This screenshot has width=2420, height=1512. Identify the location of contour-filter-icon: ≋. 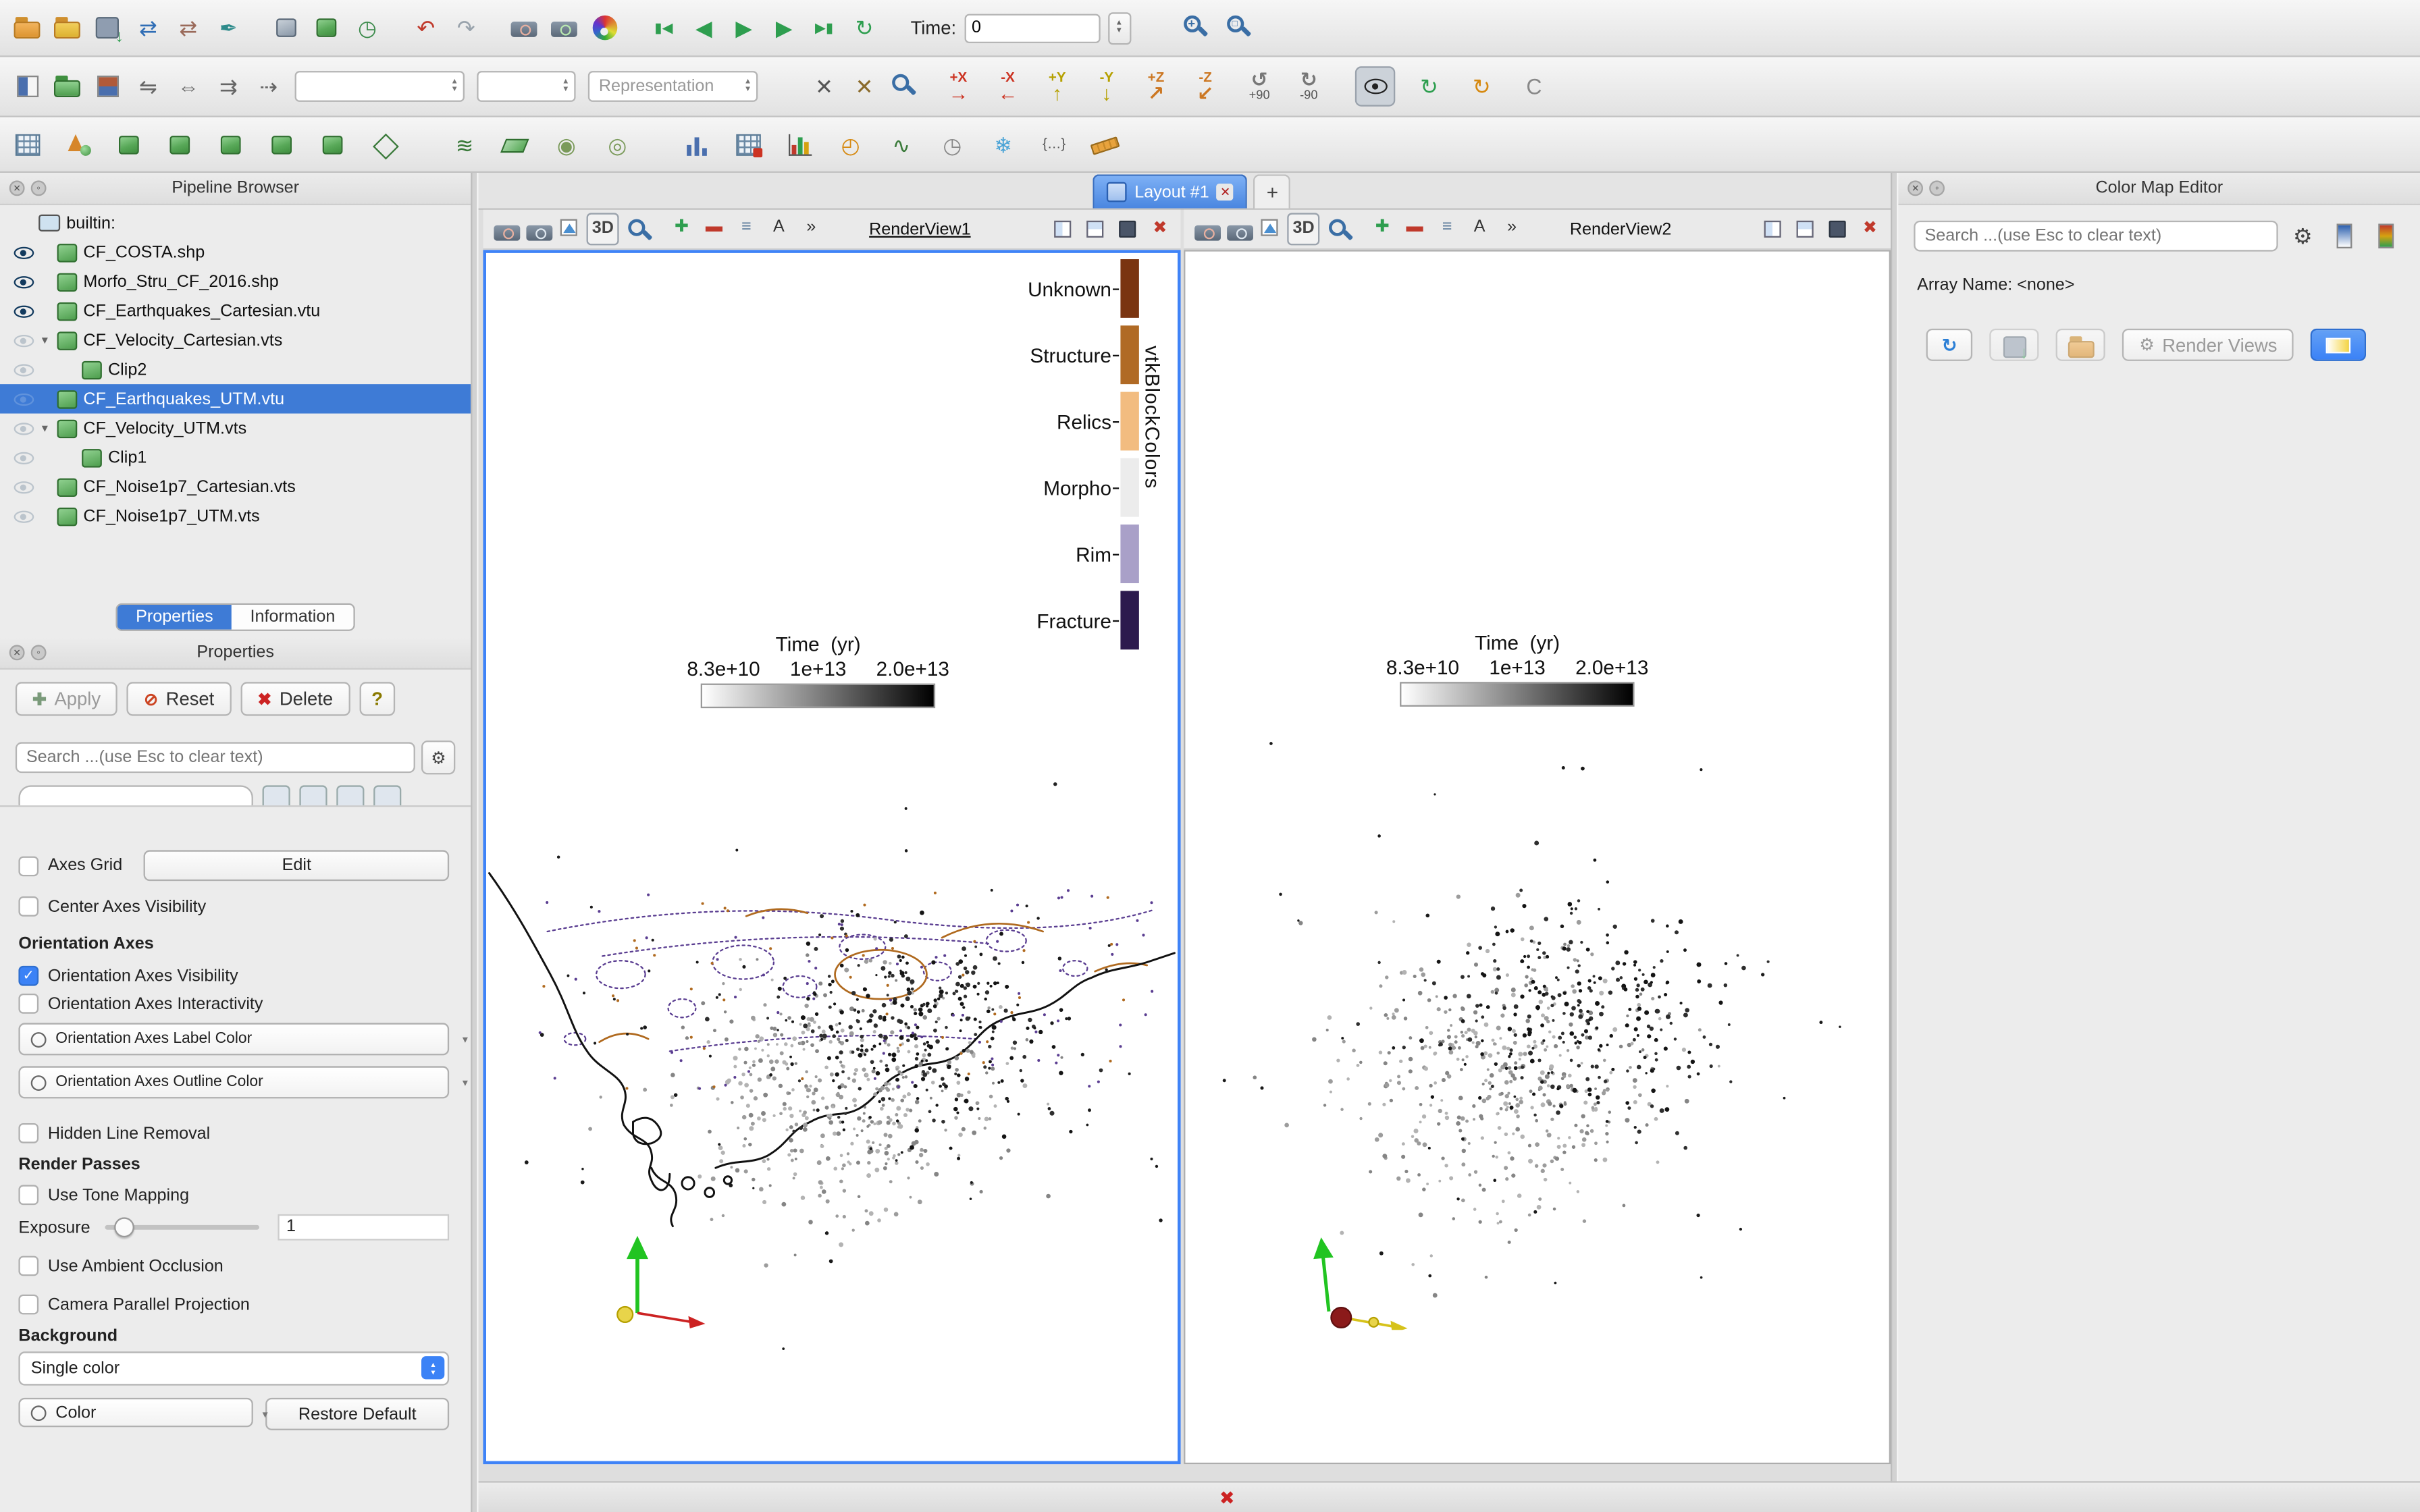
(464, 144).